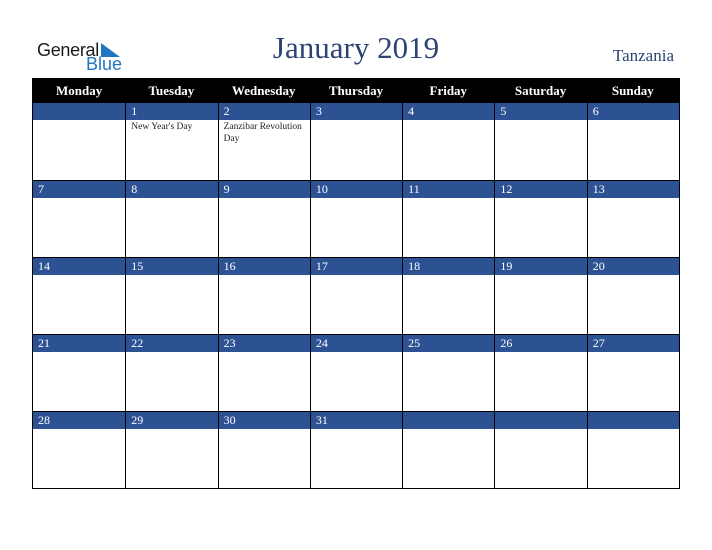  Describe the element at coordinates (172, 189) in the screenshot. I see `day-number: 8` at that location.